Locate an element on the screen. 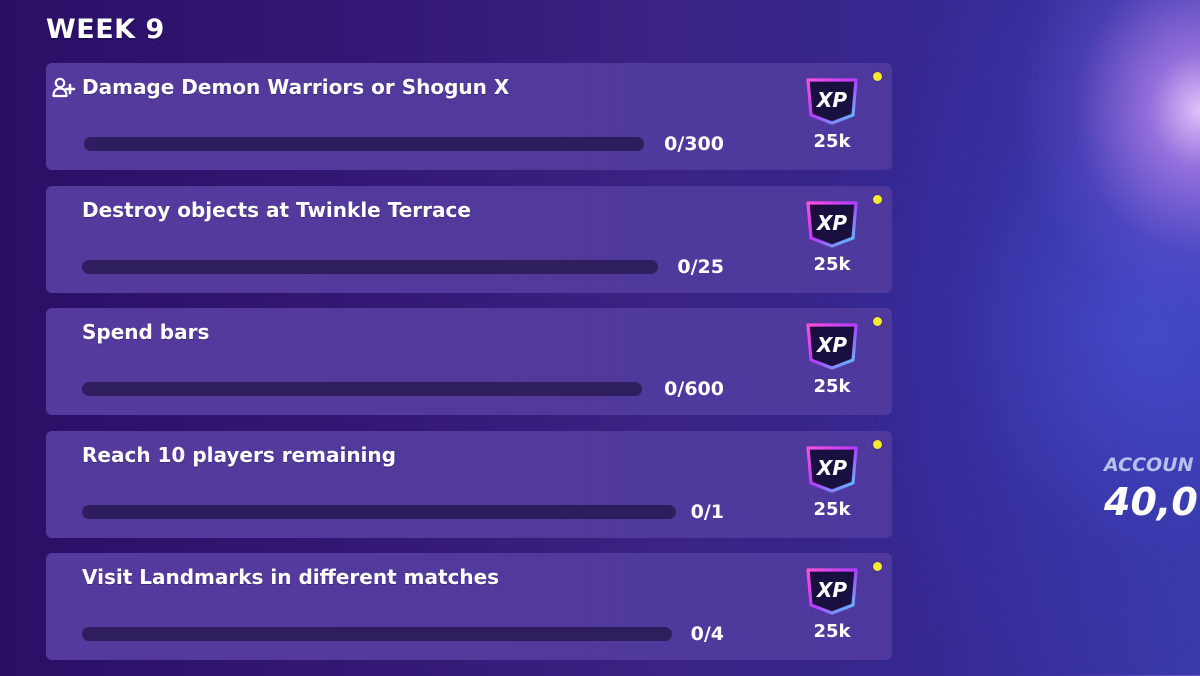 The height and width of the screenshot is (676, 1200). quest-card: Spend bars 0/600 XP 25k is located at coordinates (469, 361).